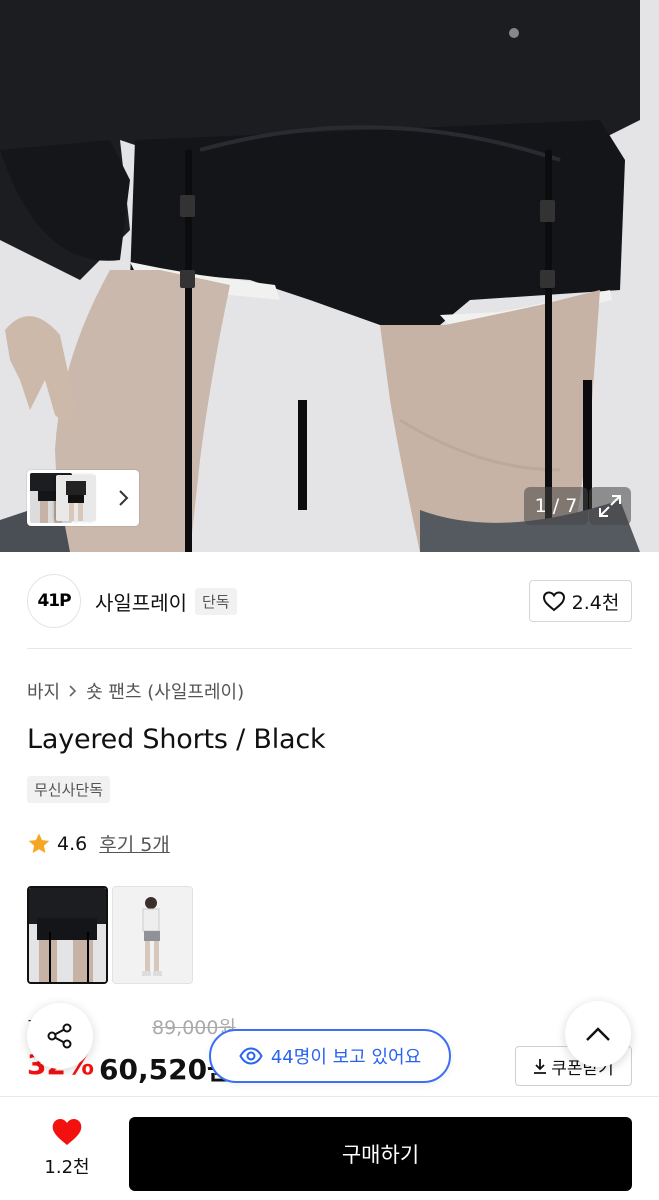  Describe the element at coordinates (251, 1056) in the screenshot. I see `eye-icon` at that location.